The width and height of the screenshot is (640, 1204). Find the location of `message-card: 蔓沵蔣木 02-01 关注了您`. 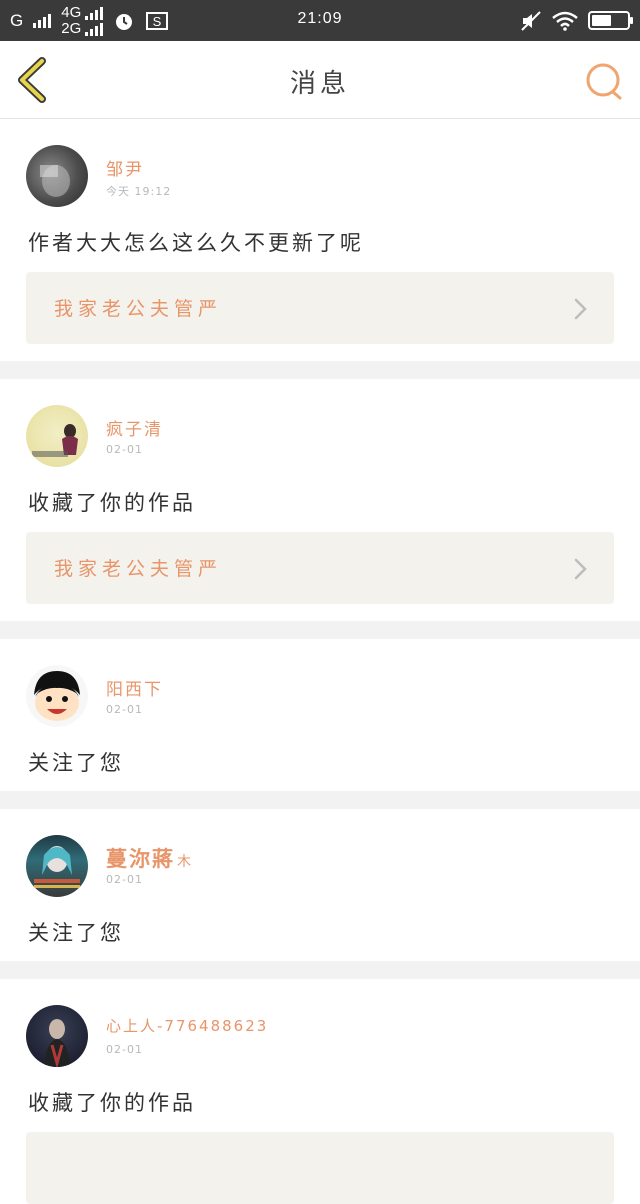

message-card: 蔓沵蔣木 02-01 关注了您 is located at coordinates (320, 885).